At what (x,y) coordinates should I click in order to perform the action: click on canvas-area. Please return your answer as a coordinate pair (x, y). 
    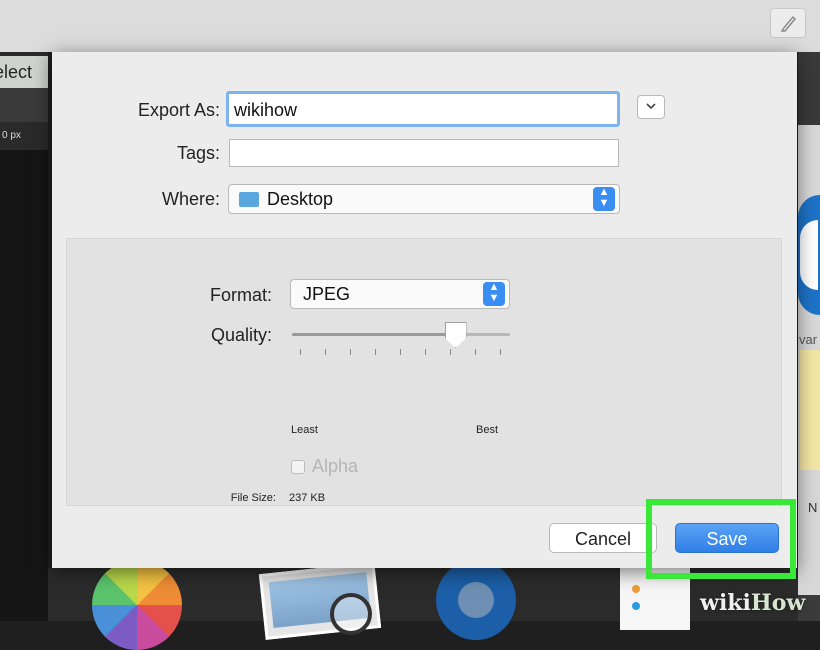
    Looking at the image, I should click on (24, 385).